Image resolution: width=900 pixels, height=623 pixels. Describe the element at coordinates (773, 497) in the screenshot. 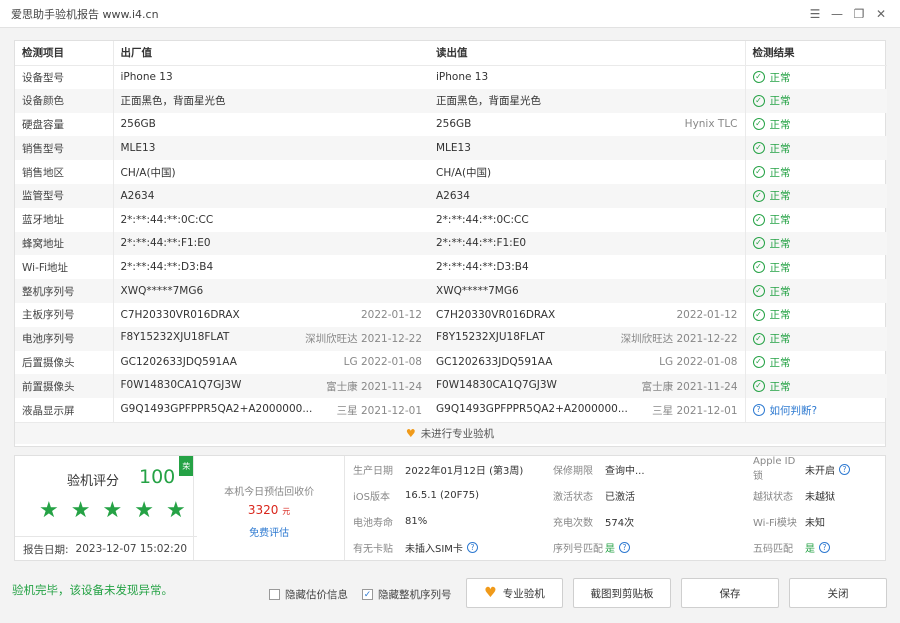

I see `info-key: 越狱状态` at that location.